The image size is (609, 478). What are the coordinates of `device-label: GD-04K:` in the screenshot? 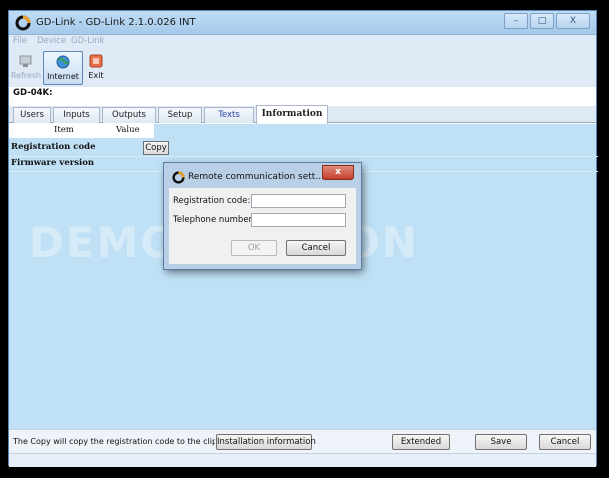 It's located at (33, 93).